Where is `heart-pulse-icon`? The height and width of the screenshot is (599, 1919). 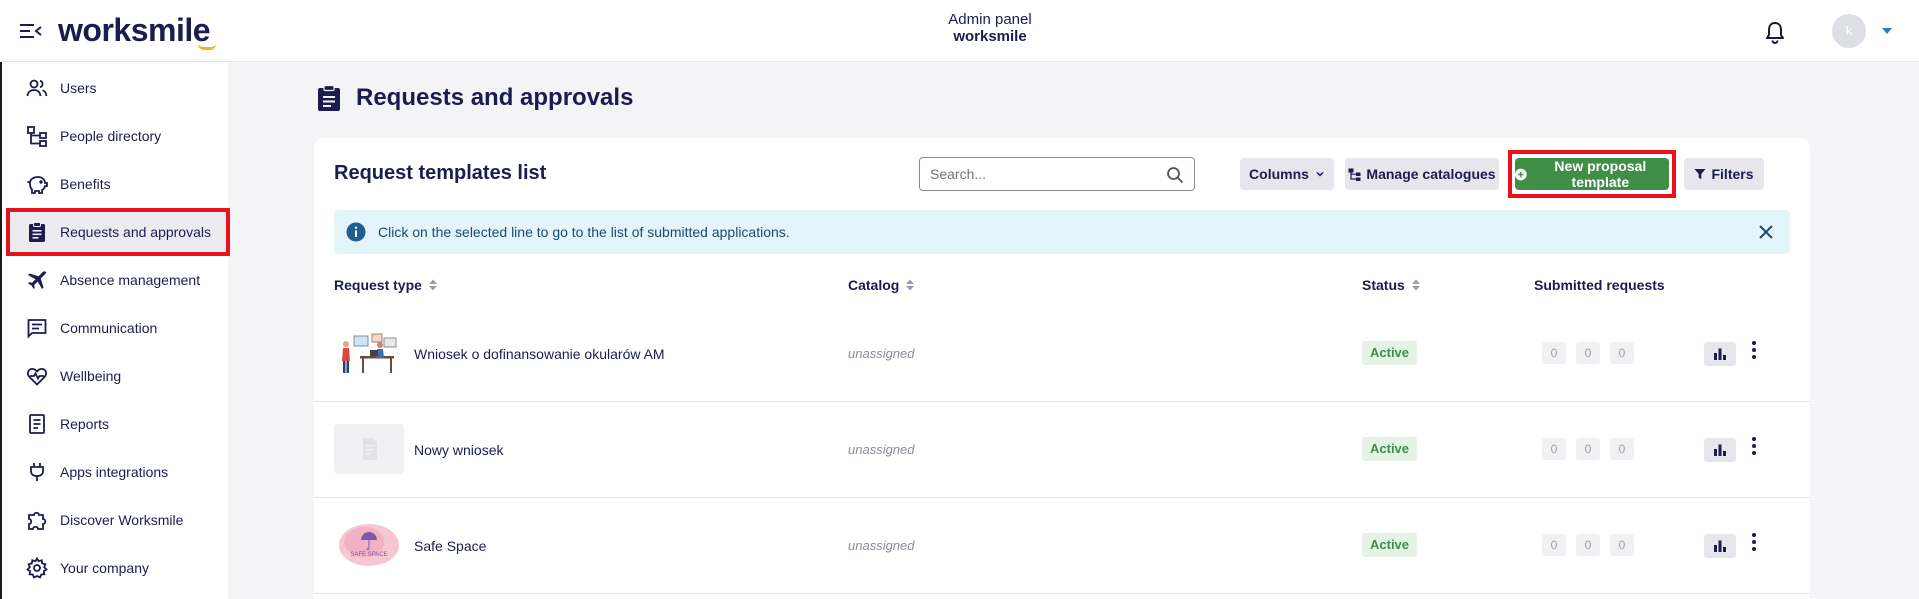
heart-pulse-icon is located at coordinates (37, 376).